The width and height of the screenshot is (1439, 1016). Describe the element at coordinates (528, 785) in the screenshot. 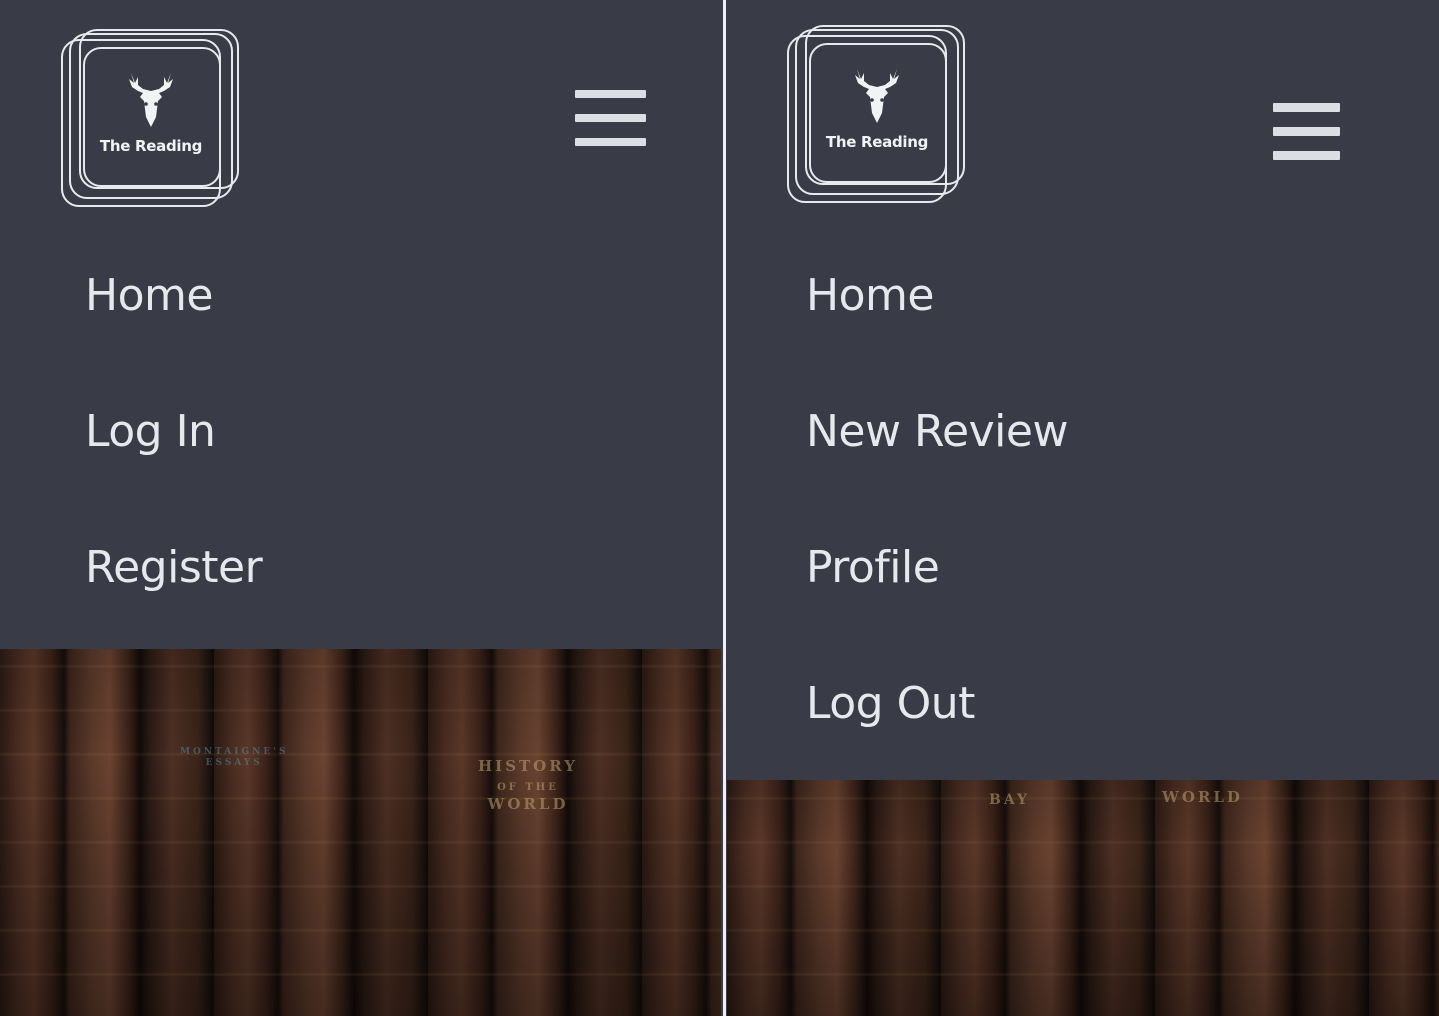

I see `book-spine-text: HISTORY OF THE WORLD` at that location.